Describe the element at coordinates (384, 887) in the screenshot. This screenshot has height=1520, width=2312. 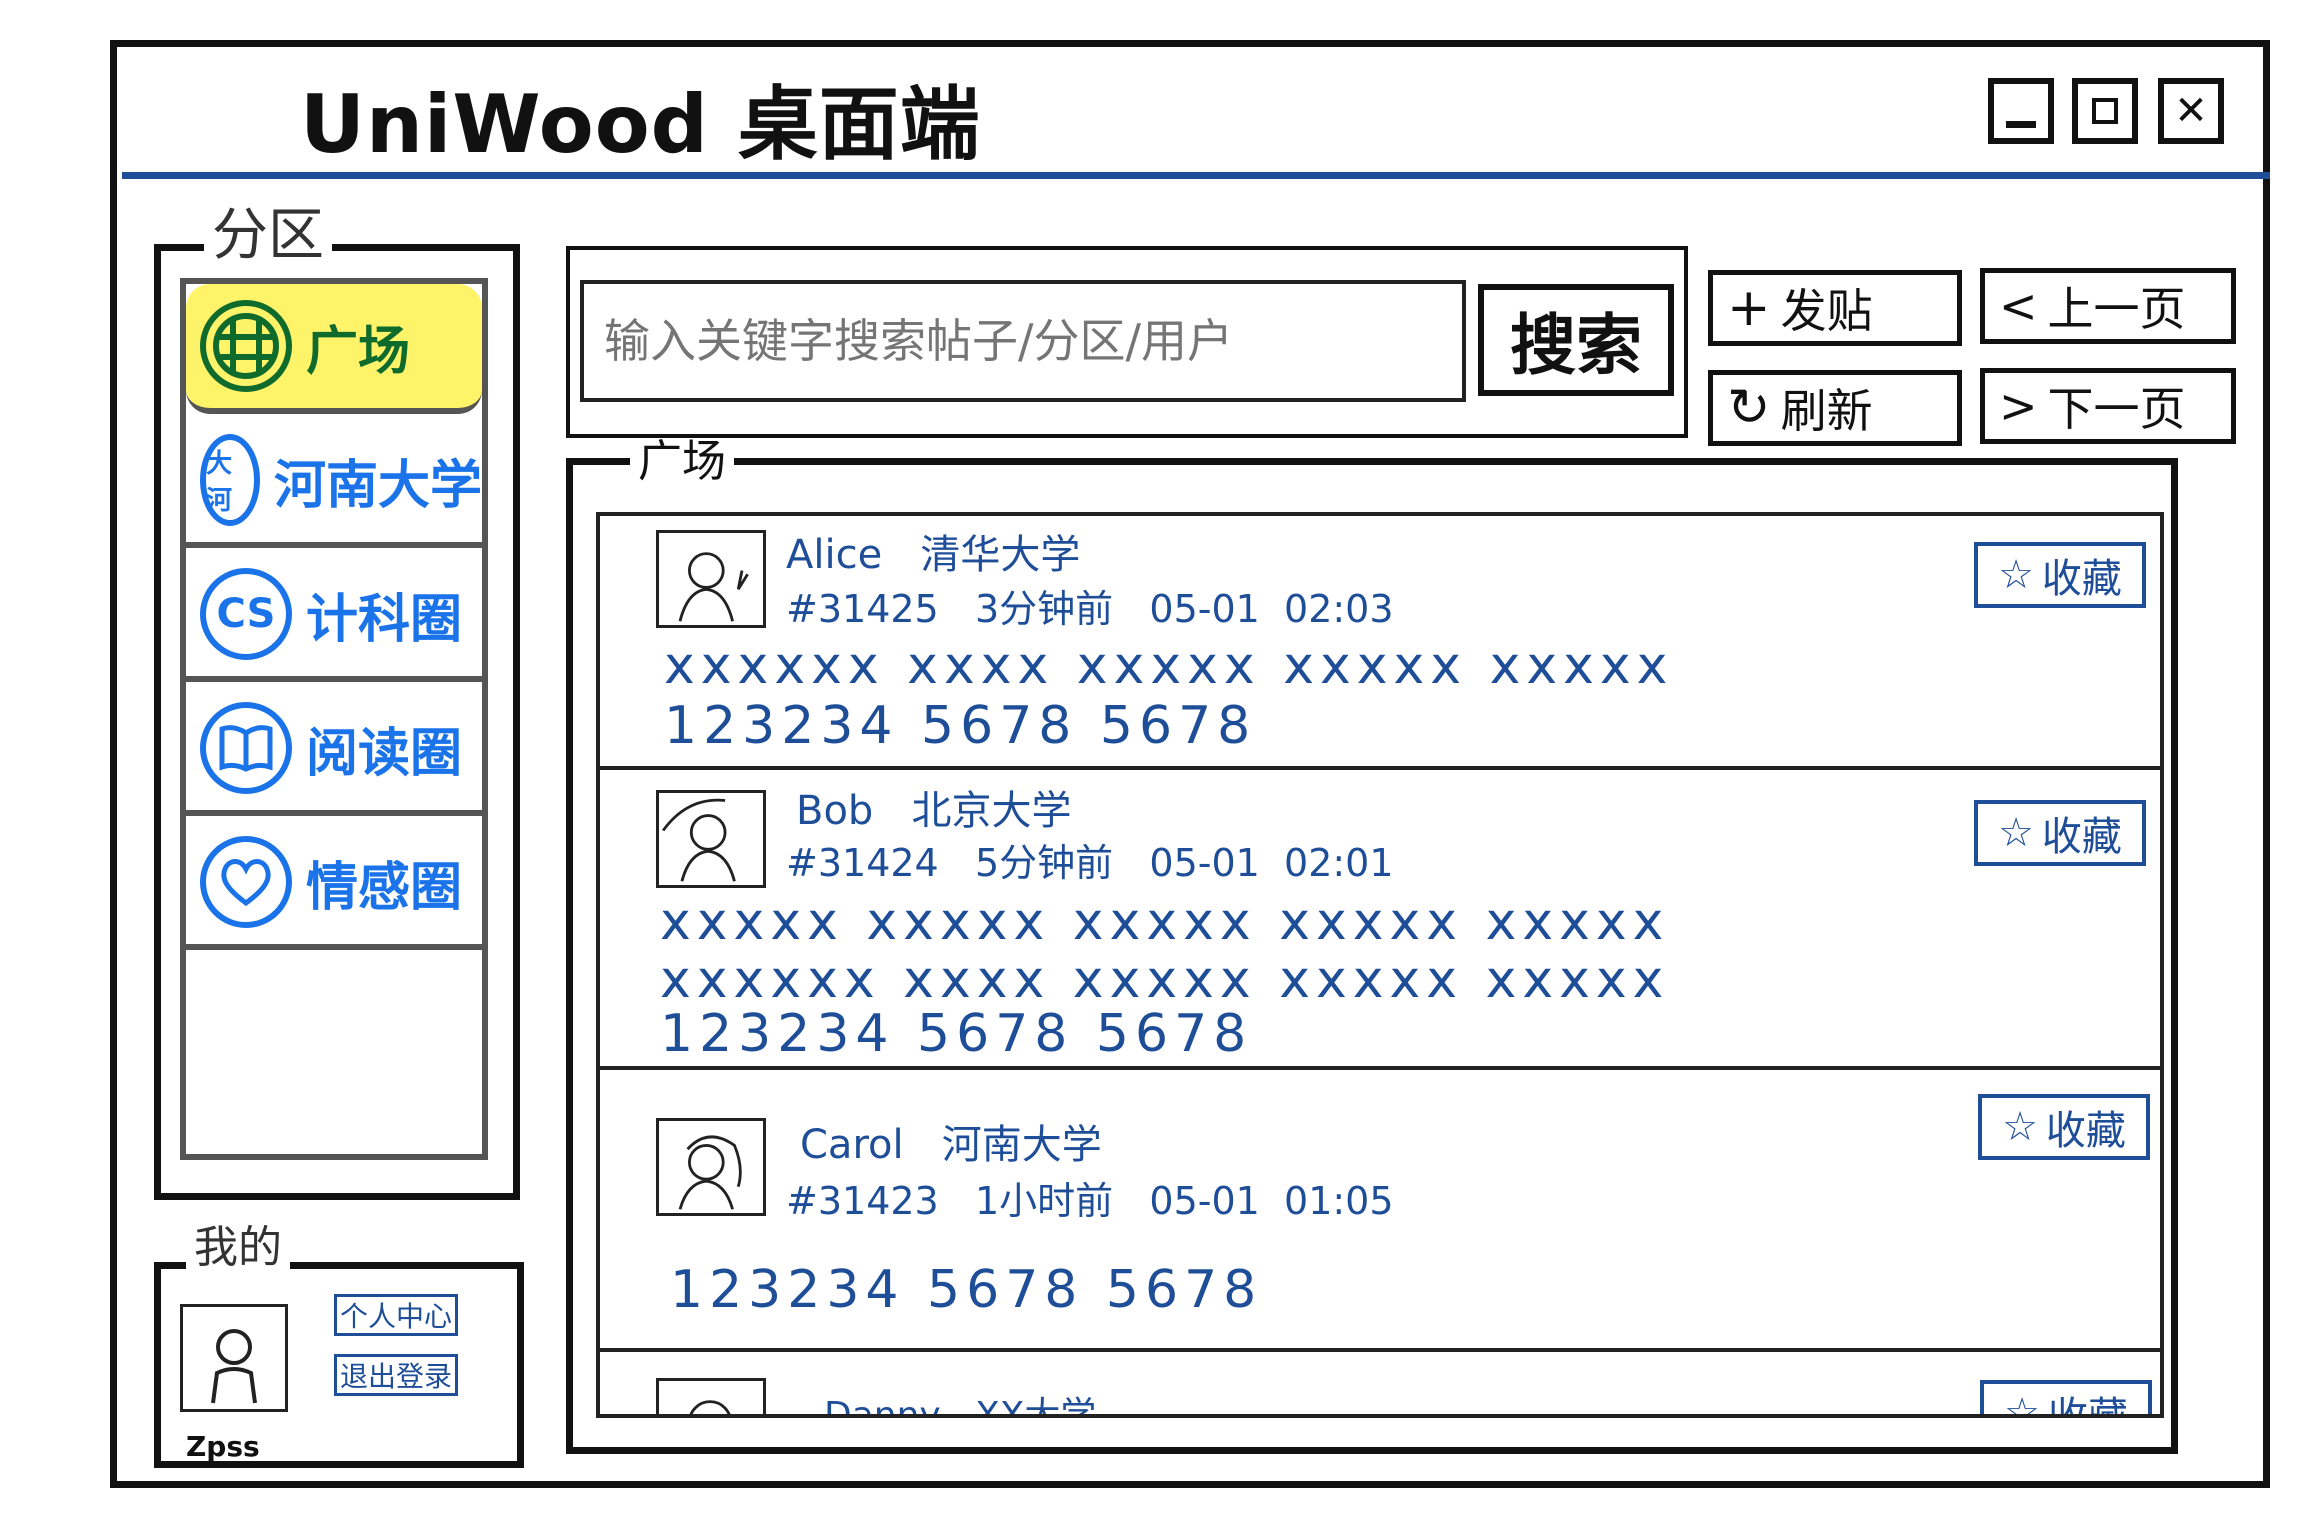
I see `sidebar-item-label: 情感圈` at that location.